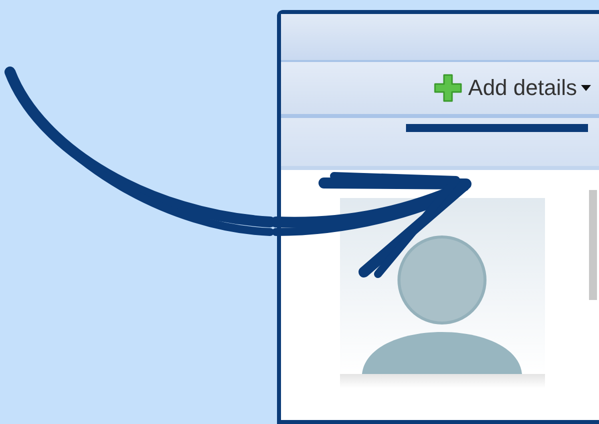  I want to click on plus-icon, so click(448, 88).